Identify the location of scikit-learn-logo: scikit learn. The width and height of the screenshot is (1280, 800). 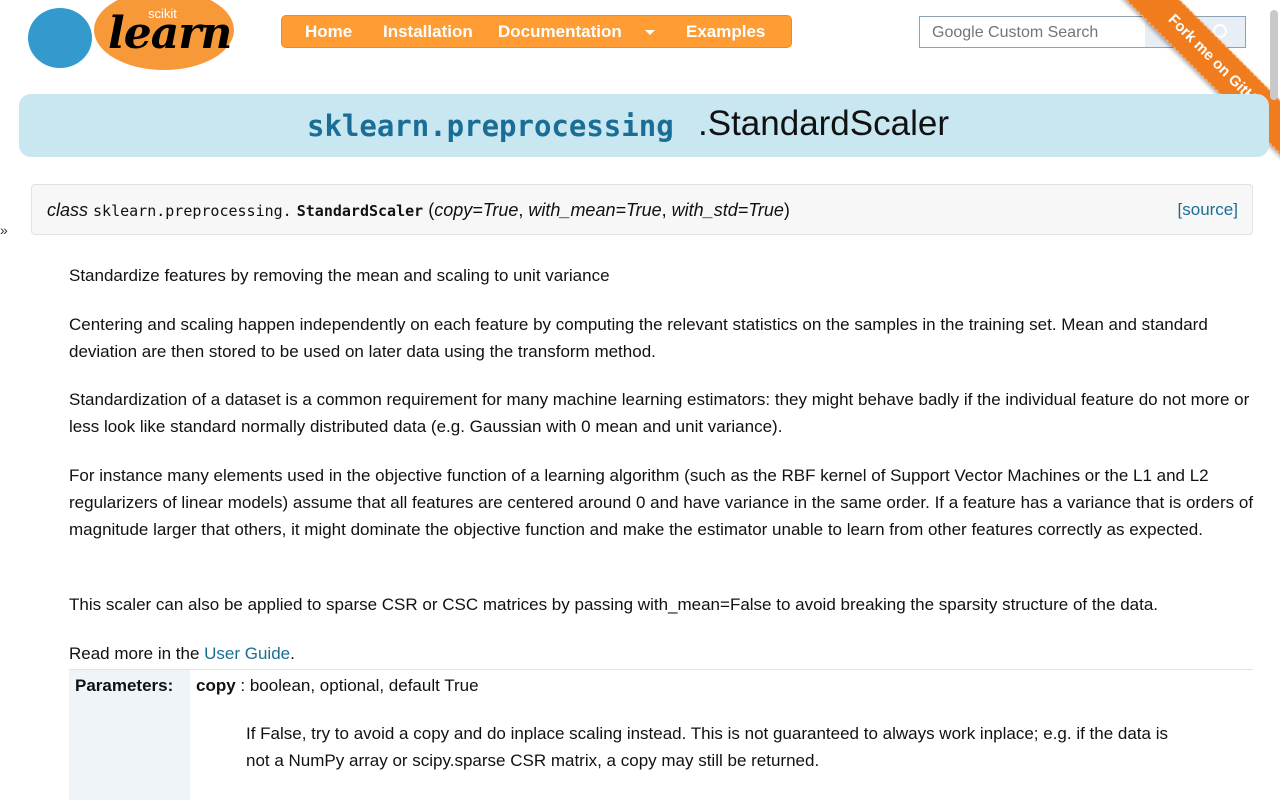
(129, 36).